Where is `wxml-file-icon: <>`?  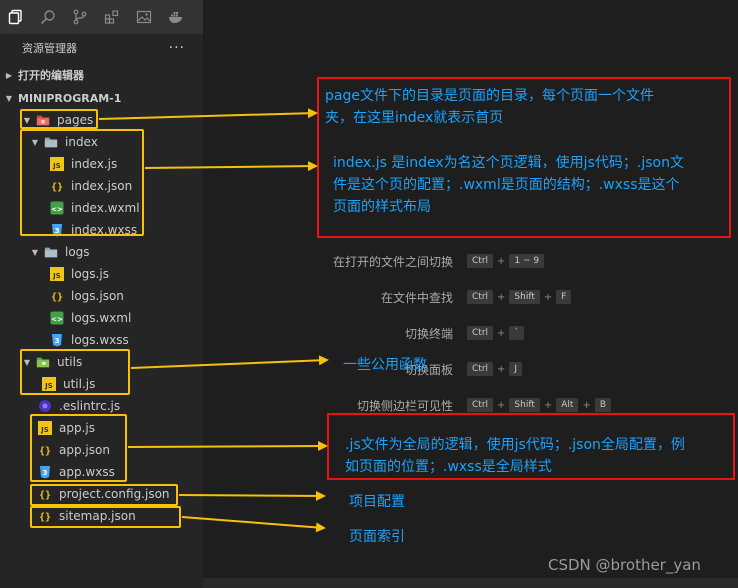
wxml-file-icon: <> is located at coordinates (57, 318).